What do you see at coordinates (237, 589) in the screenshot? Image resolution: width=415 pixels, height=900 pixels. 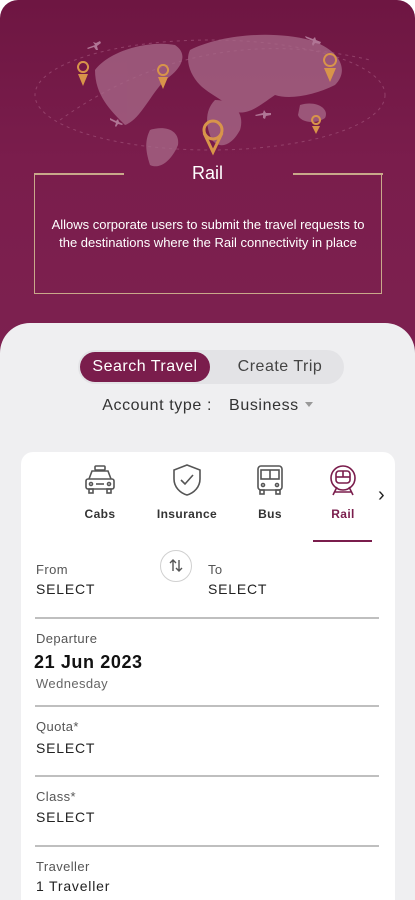 I see `to-field: SELECT` at bounding box center [237, 589].